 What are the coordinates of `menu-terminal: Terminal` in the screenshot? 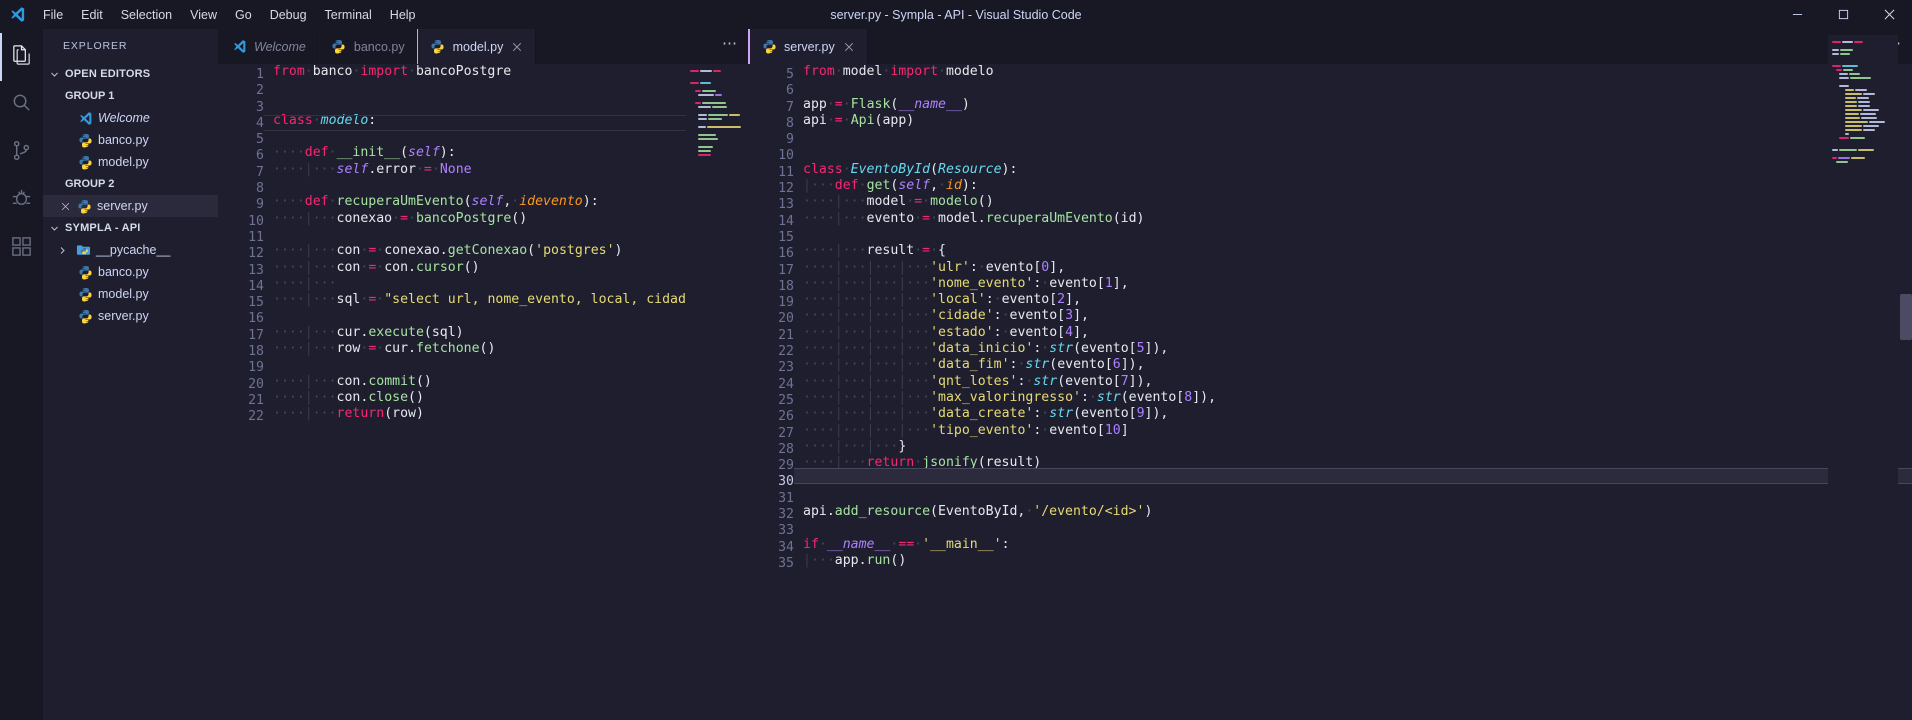 It's located at (348, 15).